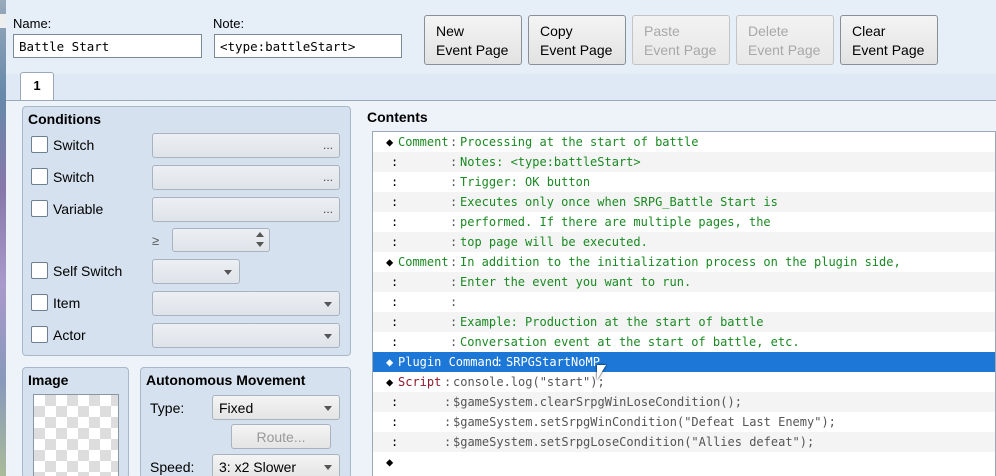 This screenshot has width=996, height=476. Describe the element at coordinates (39, 144) in the screenshot. I see `switch1-checkbox` at that location.